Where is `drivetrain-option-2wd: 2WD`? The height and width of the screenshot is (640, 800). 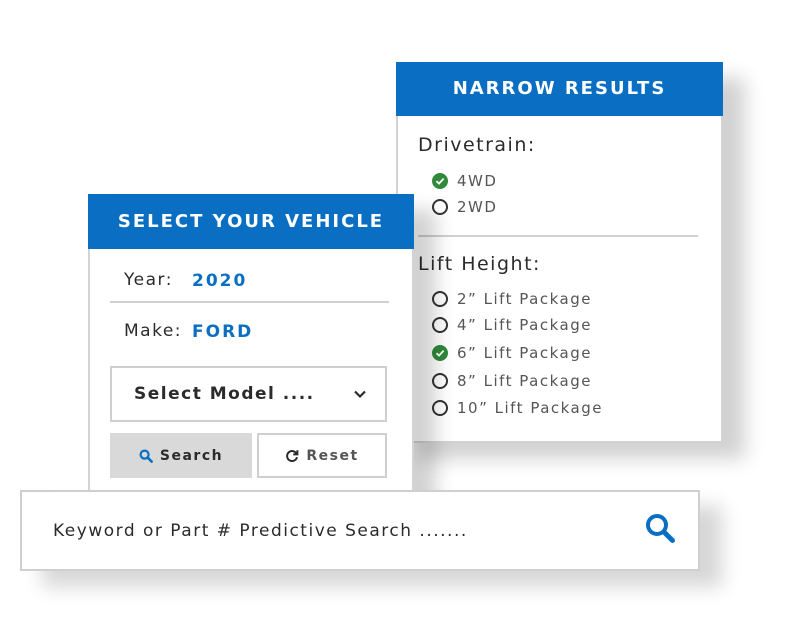 drivetrain-option-2wd: 2WD is located at coordinates (464, 207).